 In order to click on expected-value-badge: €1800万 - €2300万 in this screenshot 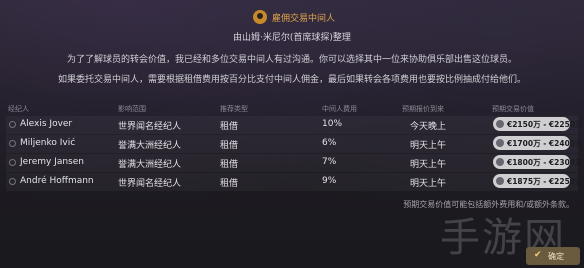, I will do `click(538, 162)`.